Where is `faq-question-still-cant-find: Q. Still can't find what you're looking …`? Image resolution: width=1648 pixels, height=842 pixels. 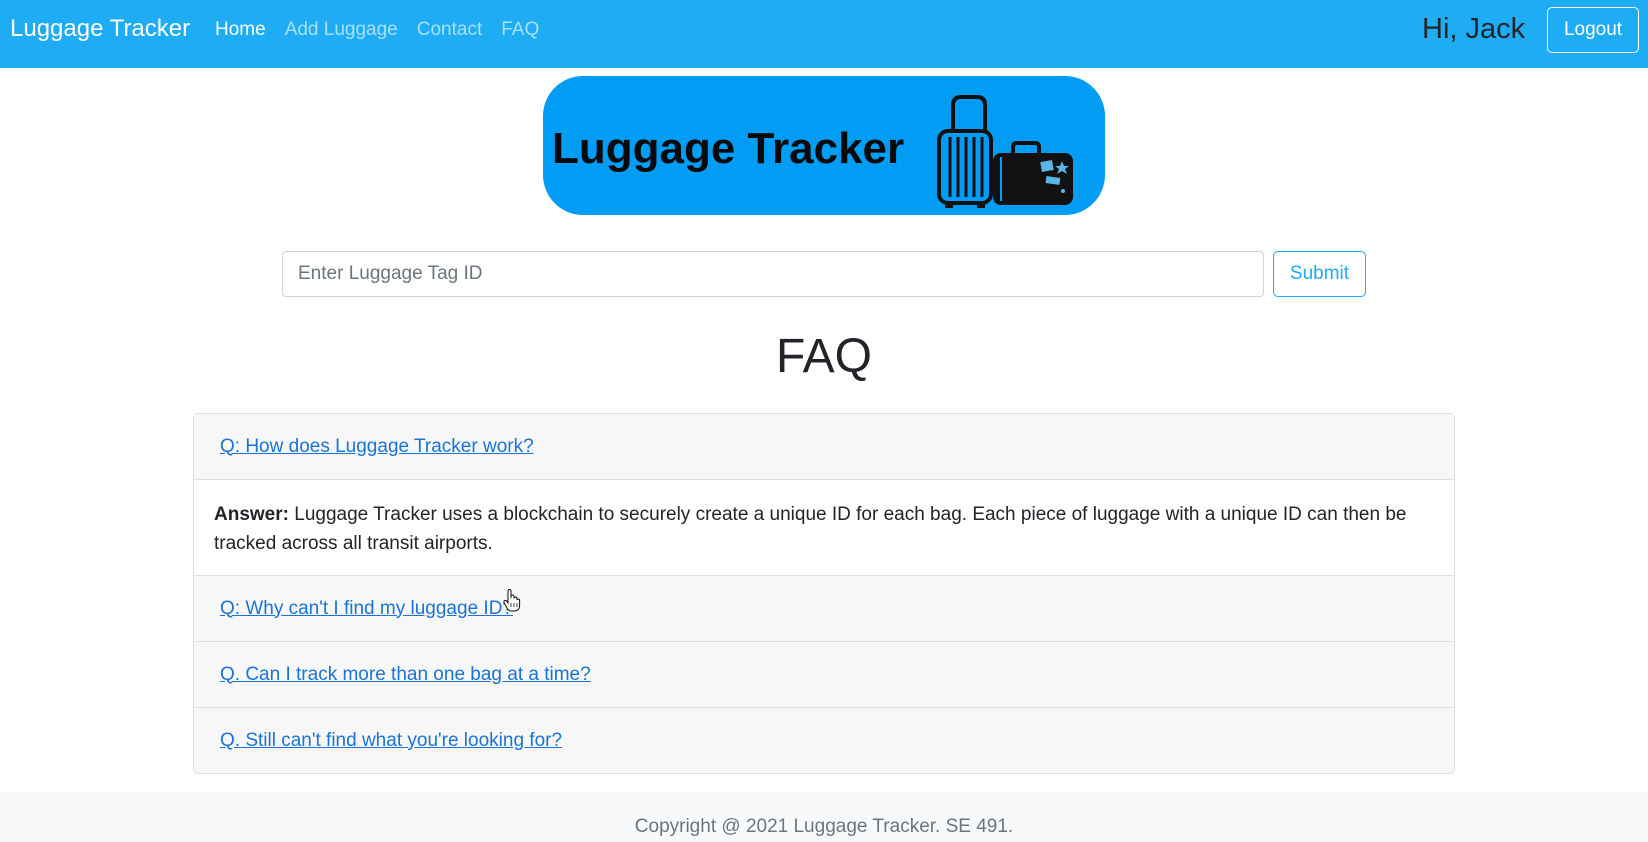
faq-question-still-cant-find: Q. Still can't find what you're looking … is located at coordinates (391, 741).